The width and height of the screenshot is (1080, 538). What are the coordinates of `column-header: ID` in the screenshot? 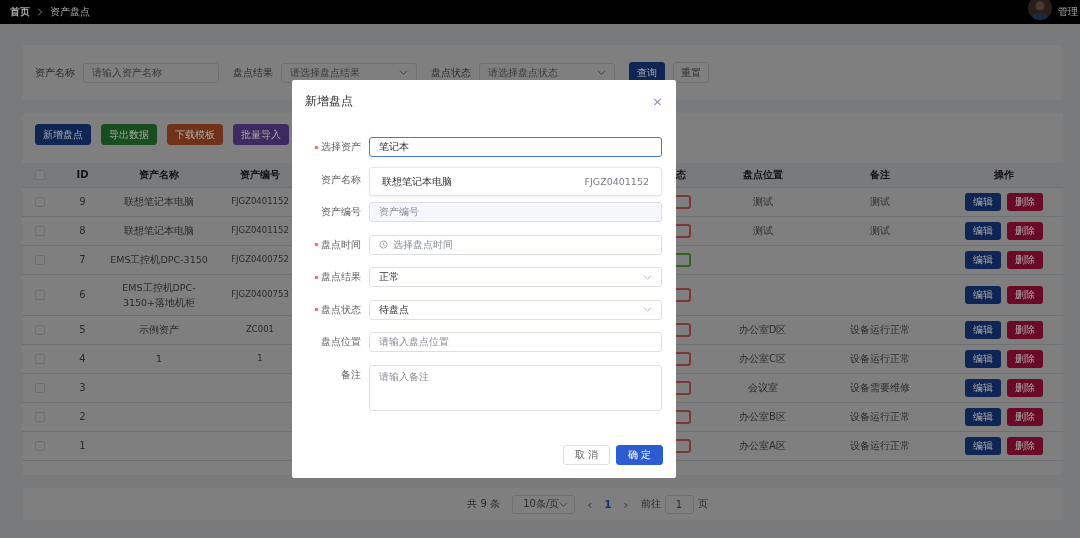 It's located at (82, 175).